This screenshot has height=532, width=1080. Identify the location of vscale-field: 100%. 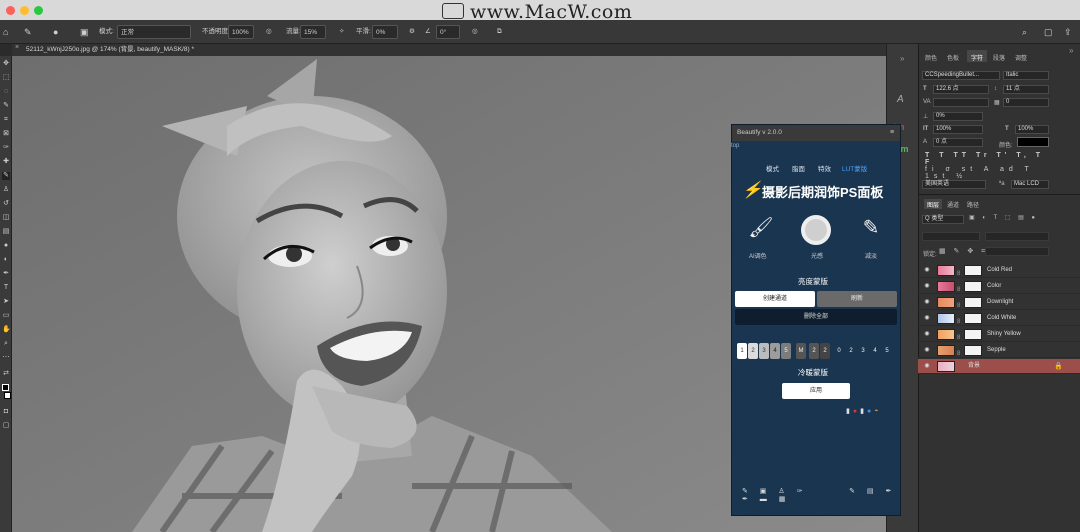
(958, 129).